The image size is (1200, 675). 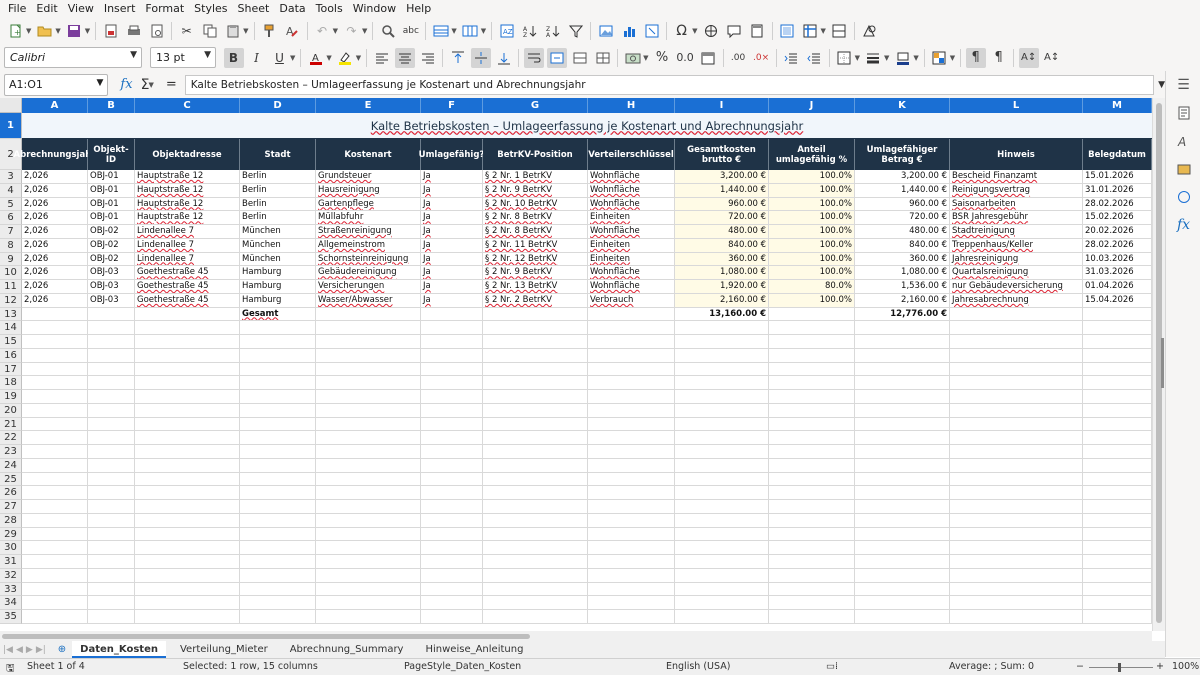 I want to click on row-header: 6, so click(x=11, y=218).